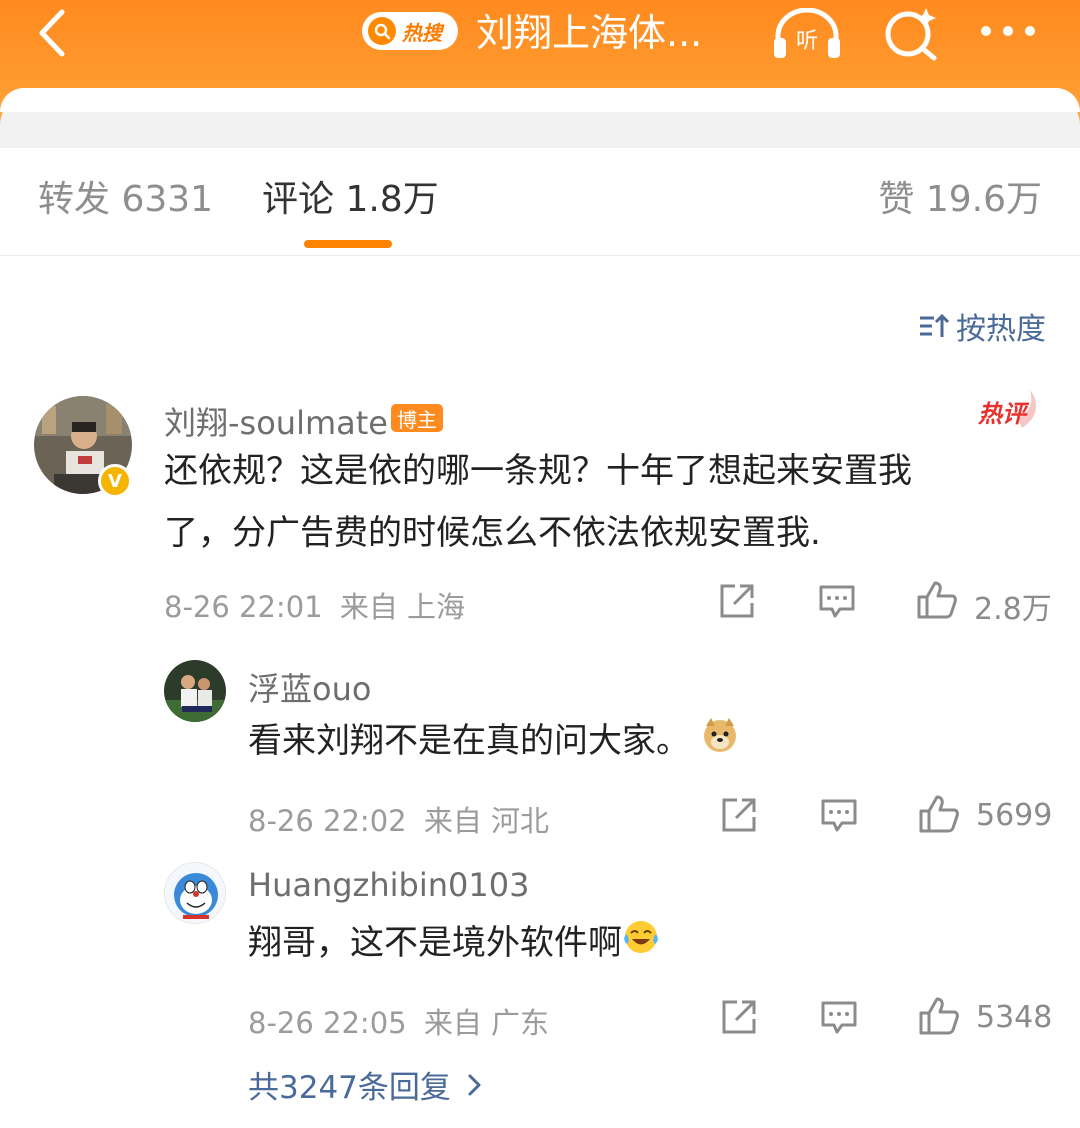 The height and width of the screenshot is (1128, 1080). What do you see at coordinates (276, 421) in the screenshot?
I see `main-commenter-username: 刘翔-soulmate` at bounding box center [276, 421].